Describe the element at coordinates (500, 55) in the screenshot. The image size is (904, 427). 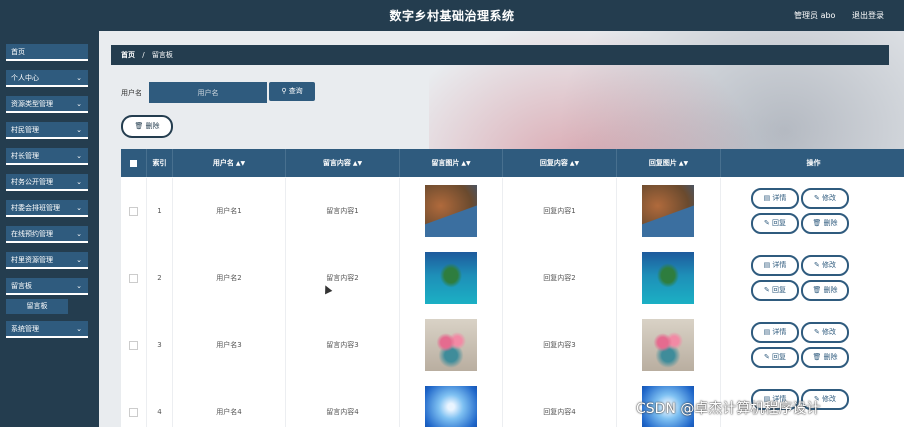
I see `breadcrumb: 首页 / 留言板` at that location.